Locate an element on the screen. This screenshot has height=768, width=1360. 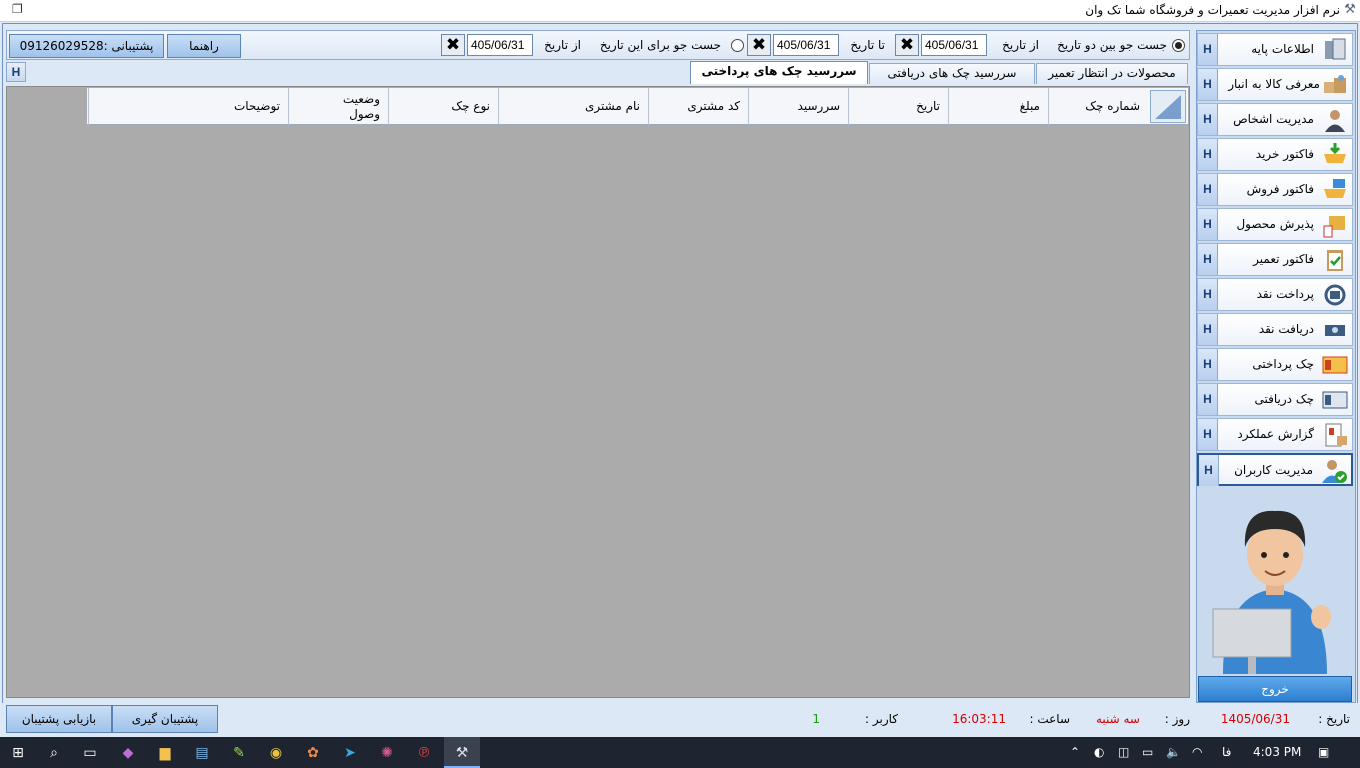
sidebar-item-performance-report: H گزارش عملکرد is located at coordinates (1275, 434).